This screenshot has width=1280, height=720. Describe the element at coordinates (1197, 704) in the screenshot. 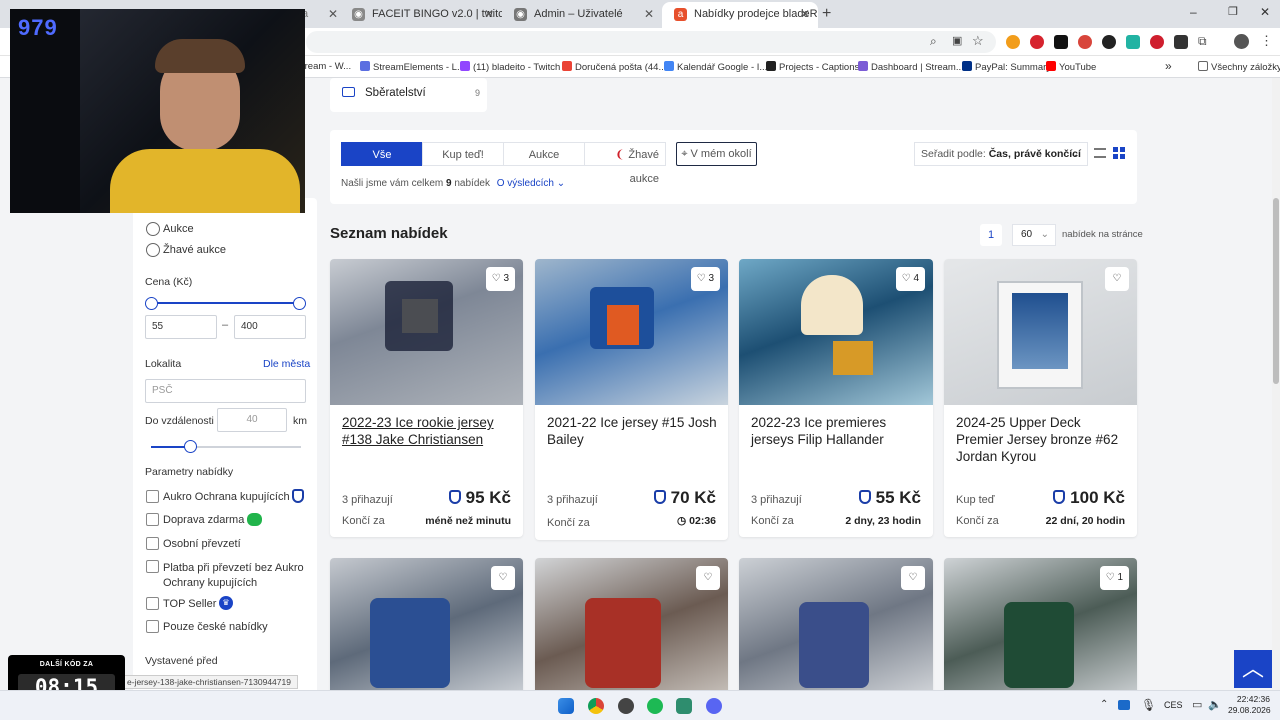

I see `monitor-icon: ▭` at that location.